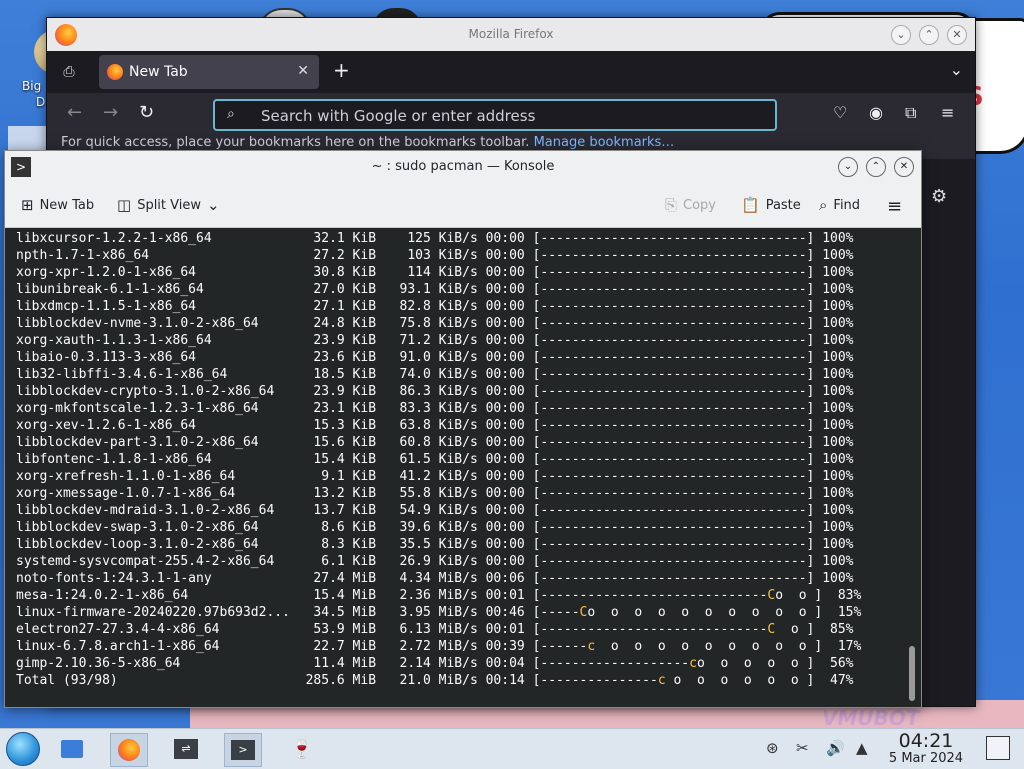 This screenshot has height=769, width=1024. What do you see at coordinates (912, 673) in the screenshot?
I see `terminal-scrollbar-handle` at bounding box center [912, 673].